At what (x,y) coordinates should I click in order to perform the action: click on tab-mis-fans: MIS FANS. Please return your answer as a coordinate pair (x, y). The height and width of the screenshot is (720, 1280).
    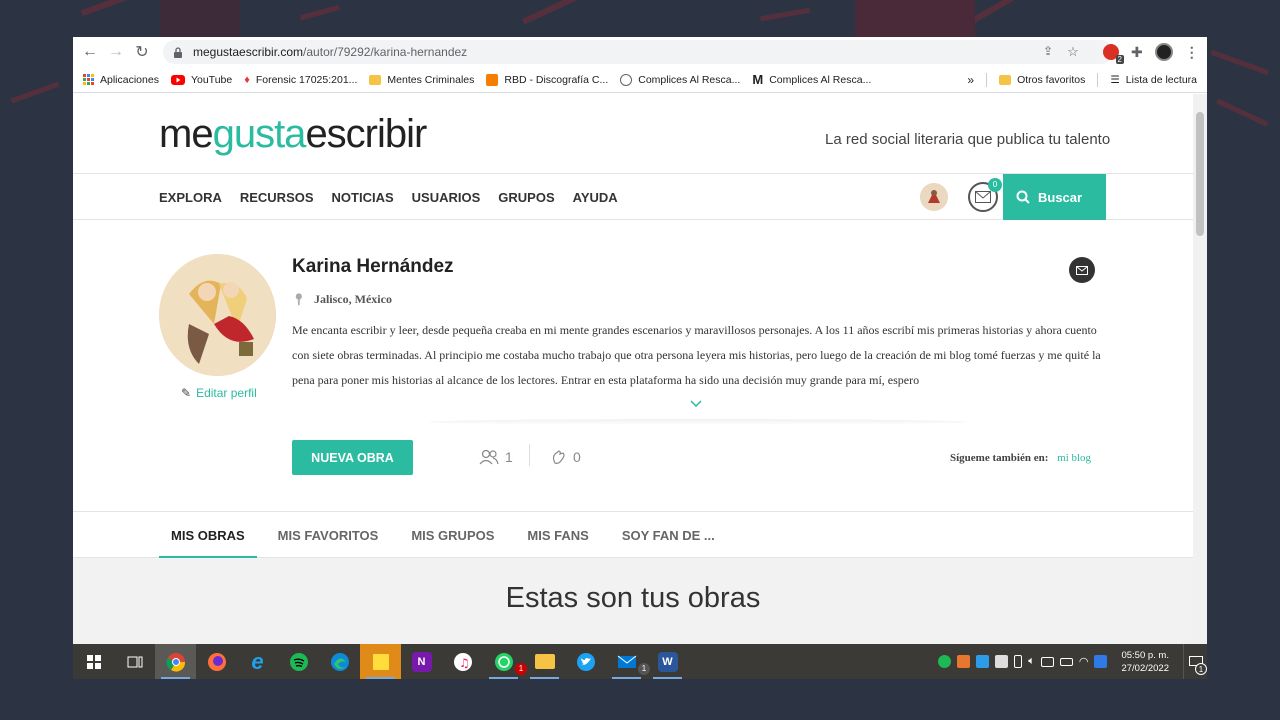
    Looking at the image, I should click on (557, 535).